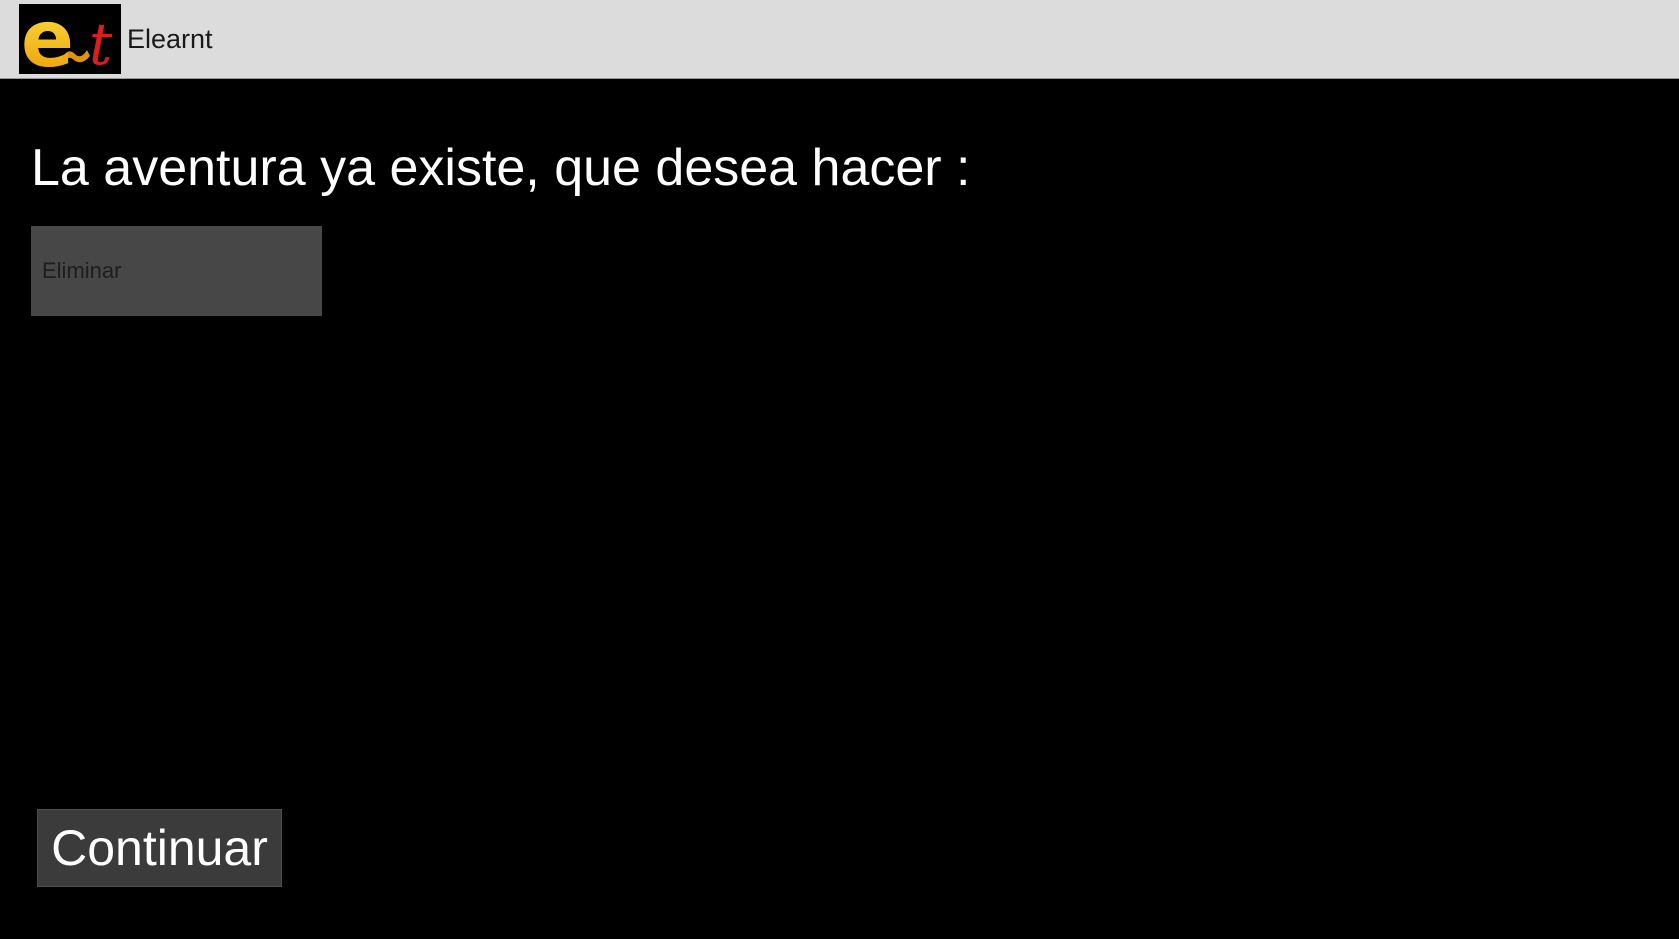 This screenshot has width=1679, height=939. I want to click on continue-button: Continuar, so click(159, 848).